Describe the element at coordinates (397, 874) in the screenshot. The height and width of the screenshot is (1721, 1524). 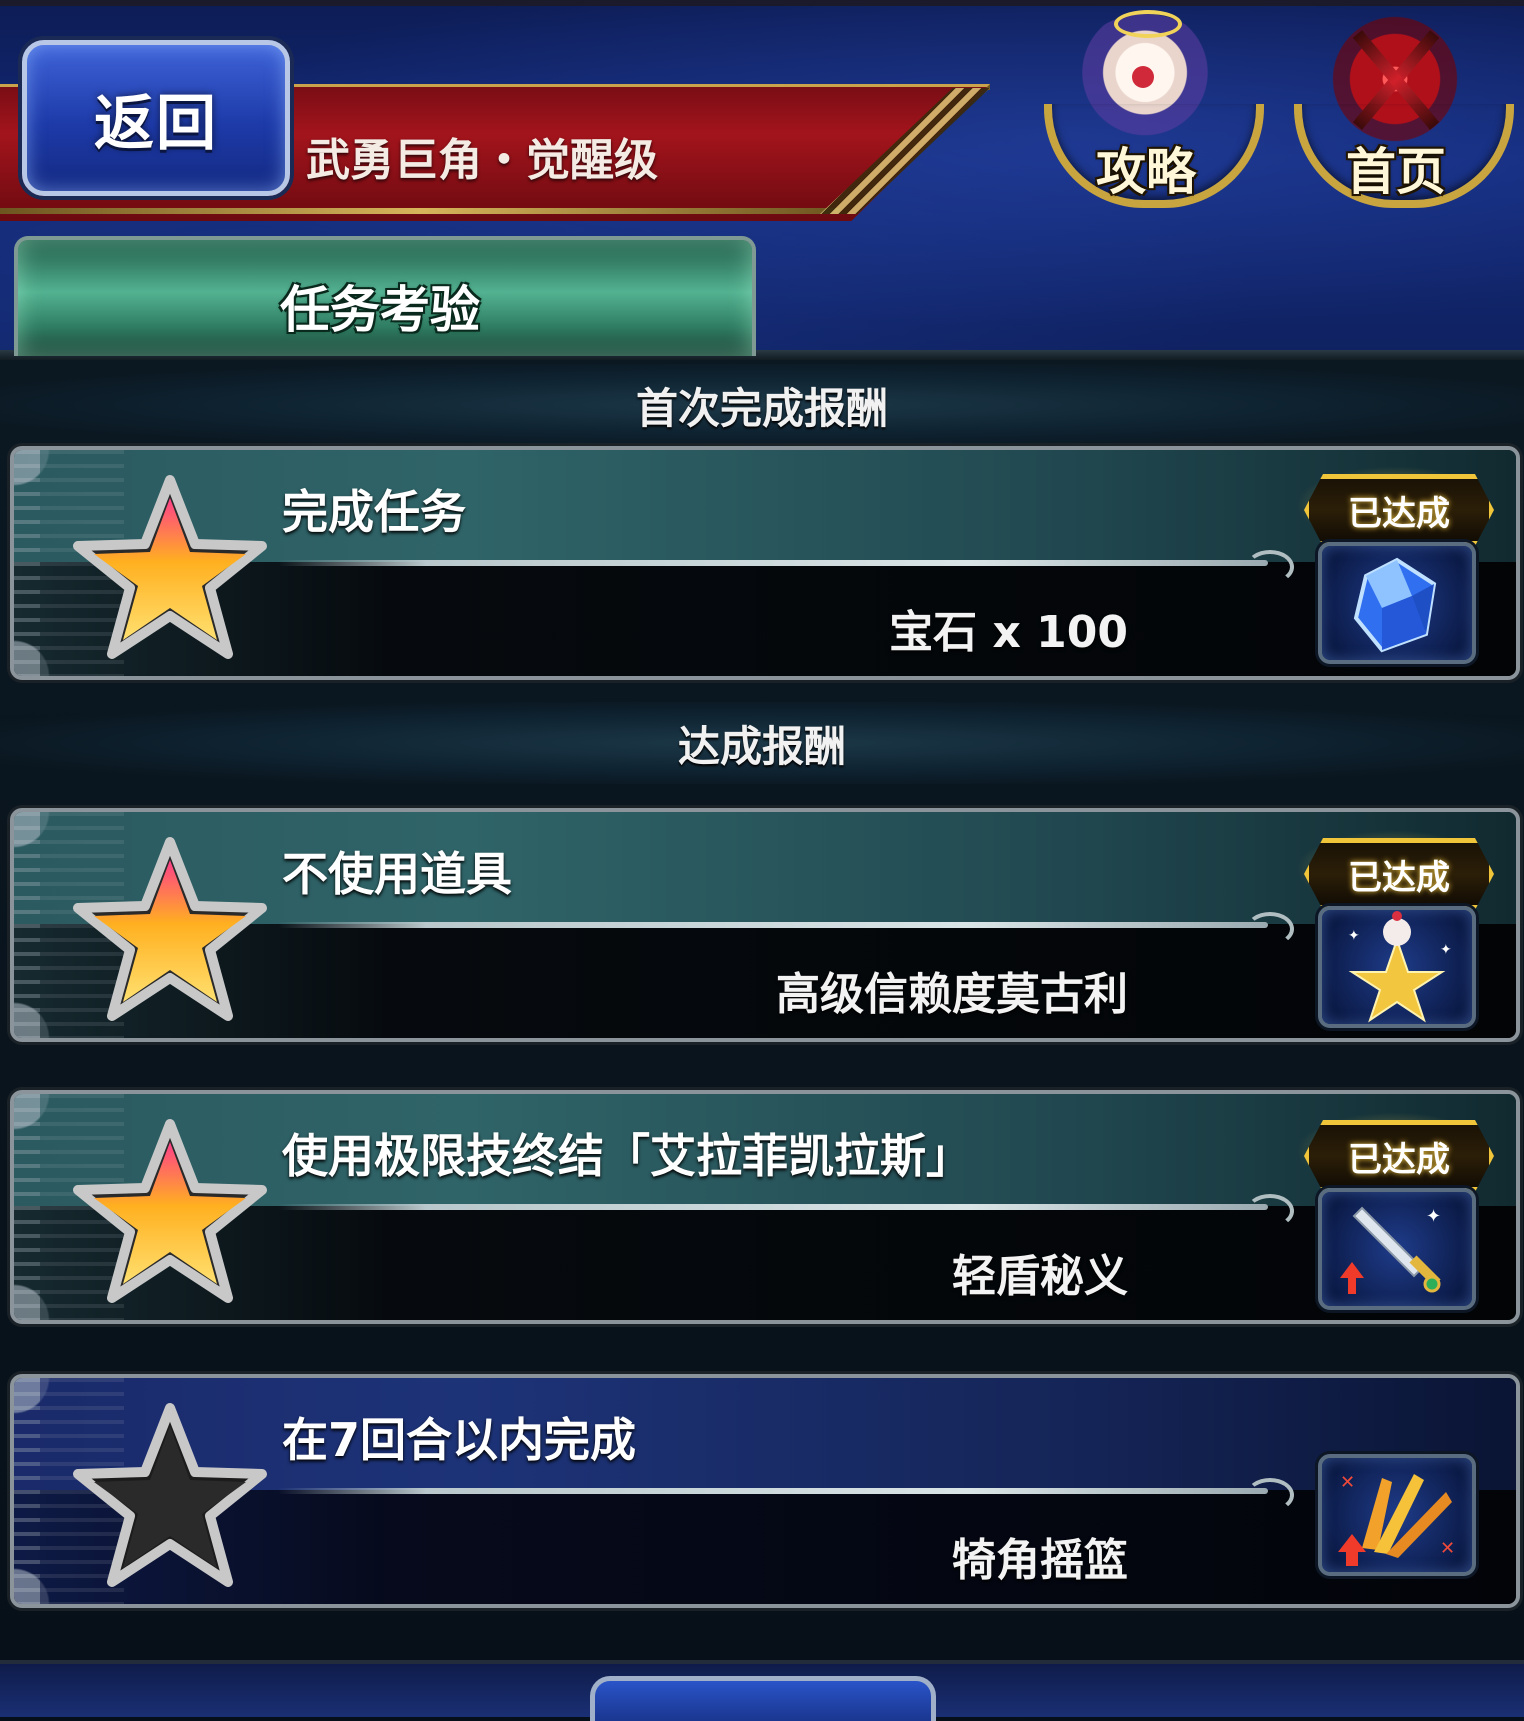
I see `mission-title: 不使用道具` at that location.